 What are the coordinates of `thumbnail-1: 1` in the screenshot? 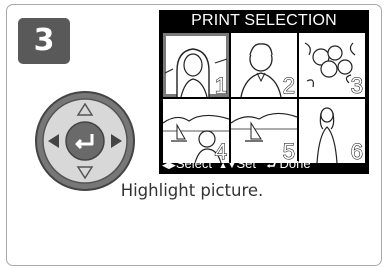 It's located at (196, 65).